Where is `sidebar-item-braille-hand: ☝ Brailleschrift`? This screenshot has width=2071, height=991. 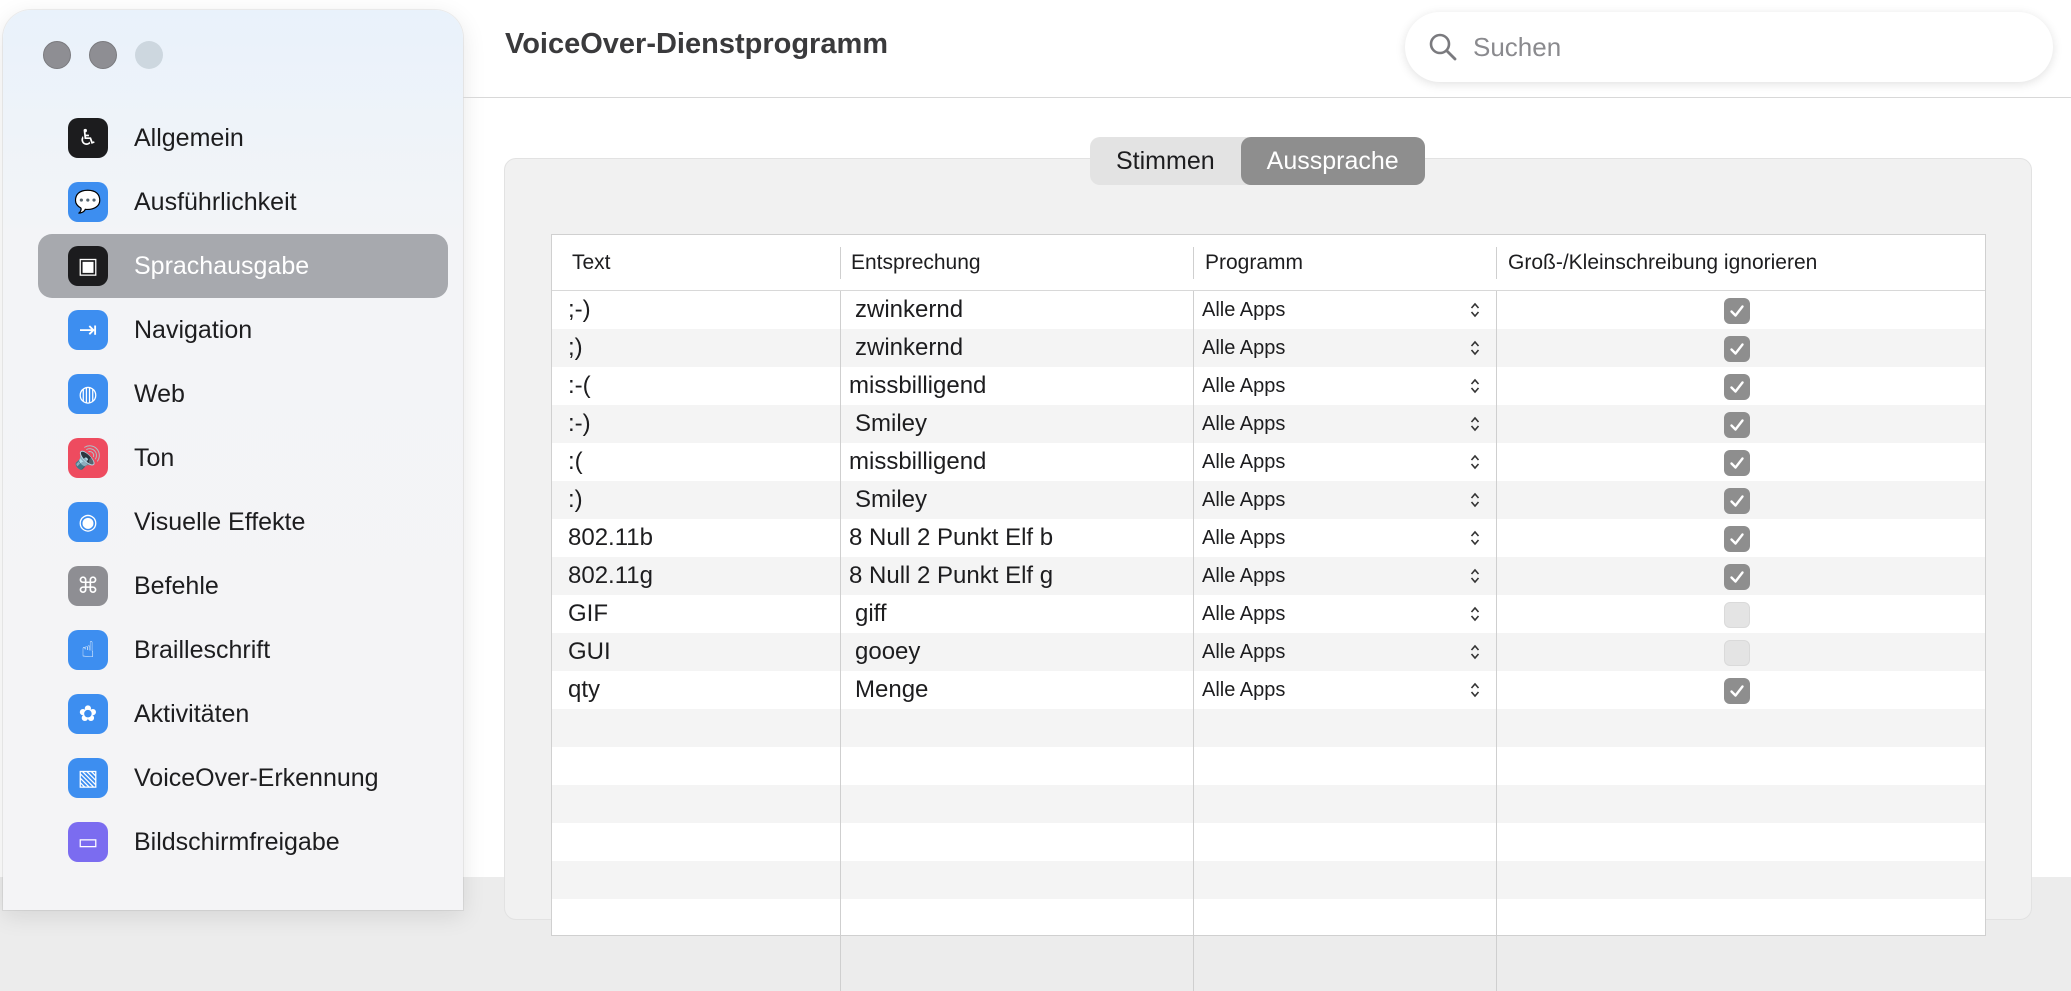
sidebar-item-braille-hand: ☝ Brailleschrift is located at coordinates (243, 650).